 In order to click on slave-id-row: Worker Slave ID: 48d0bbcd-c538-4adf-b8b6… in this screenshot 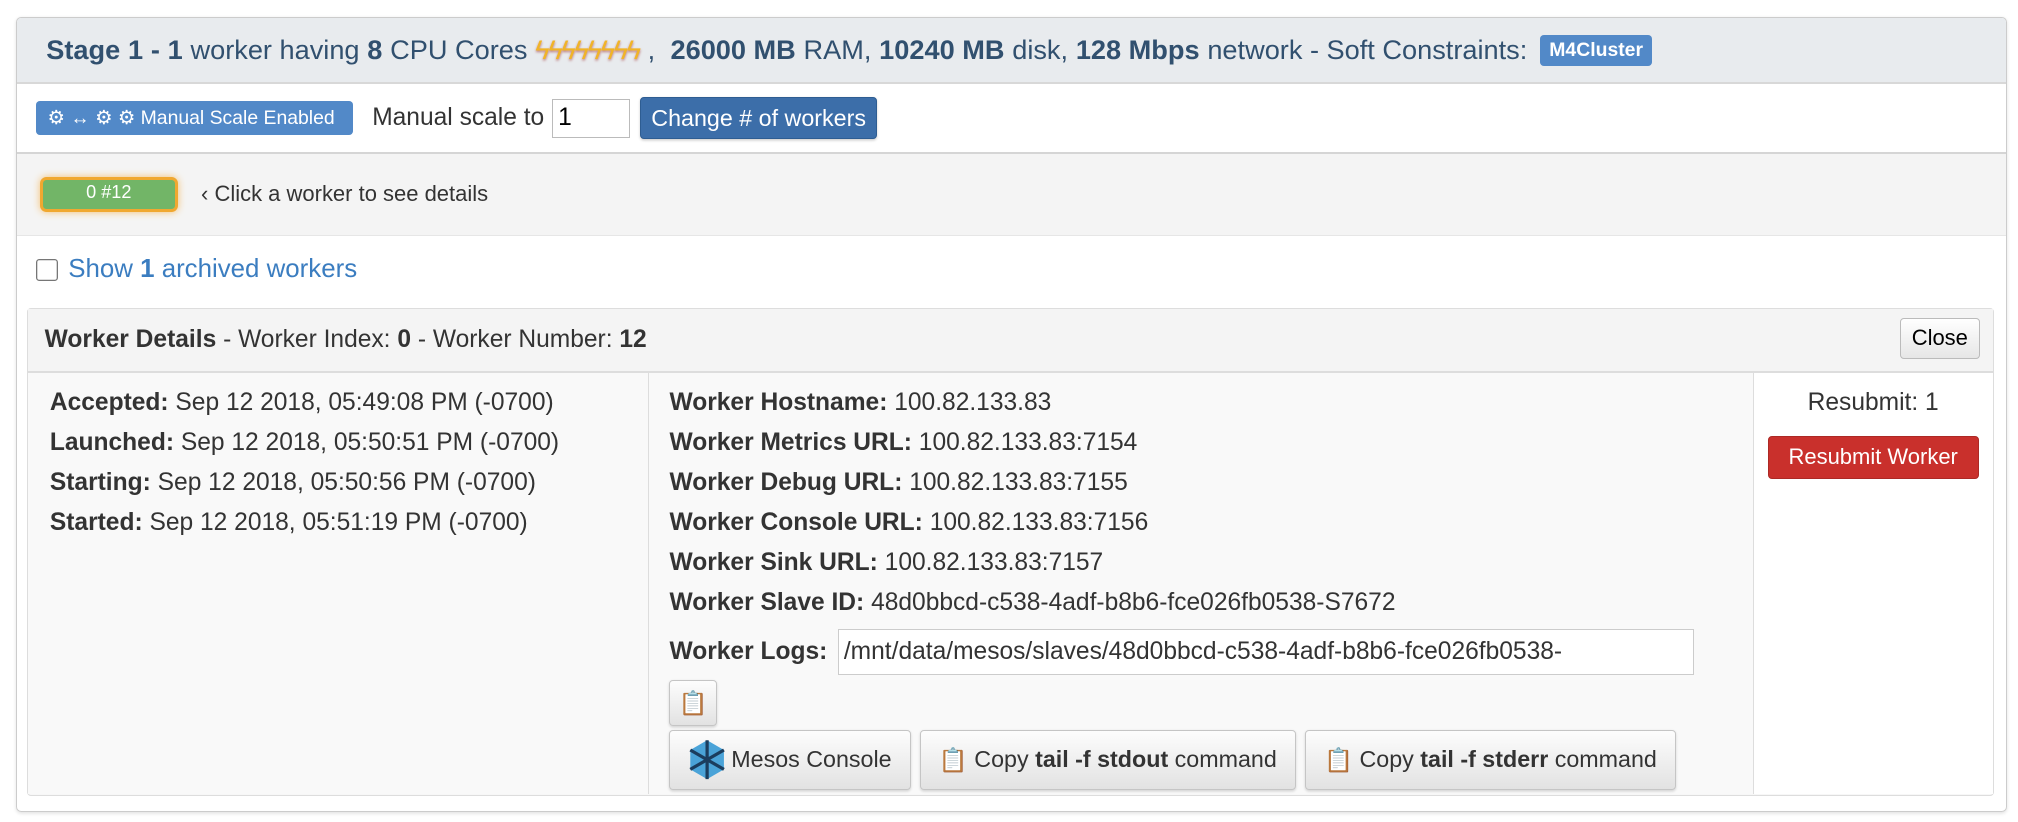, I will do `click(1210, 606)`.